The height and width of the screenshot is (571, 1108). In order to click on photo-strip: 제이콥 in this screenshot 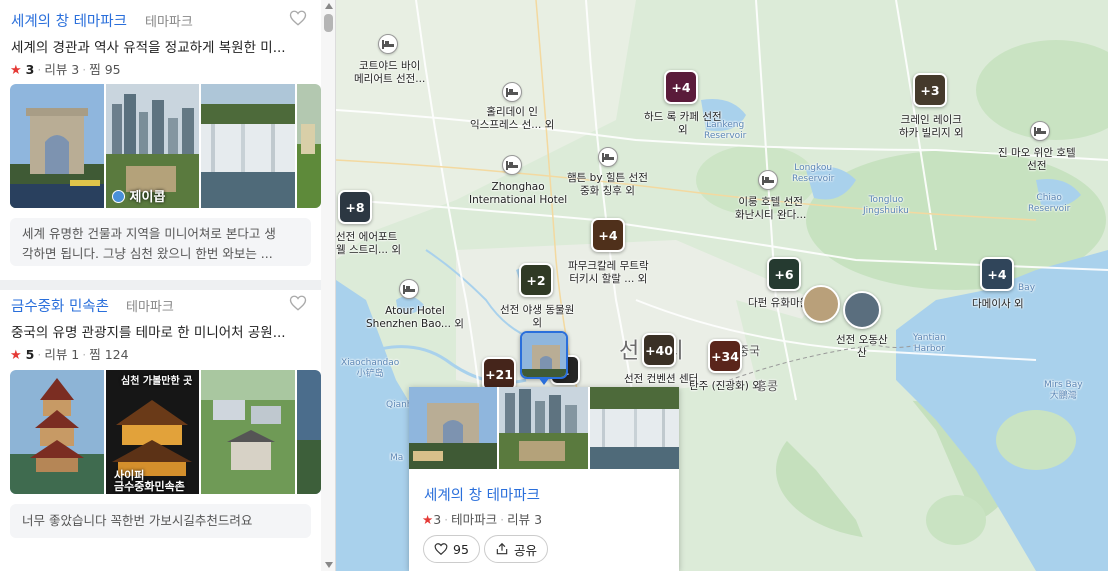, I will do `click(165, 146)`.